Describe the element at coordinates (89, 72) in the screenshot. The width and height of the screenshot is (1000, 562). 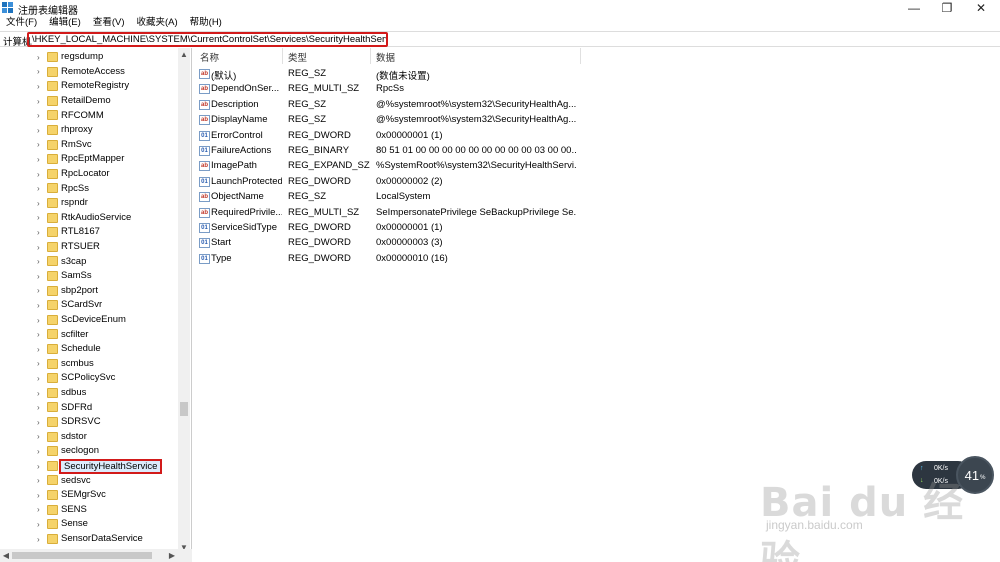
I see `tree-item: › RemoteAccess` at that location.